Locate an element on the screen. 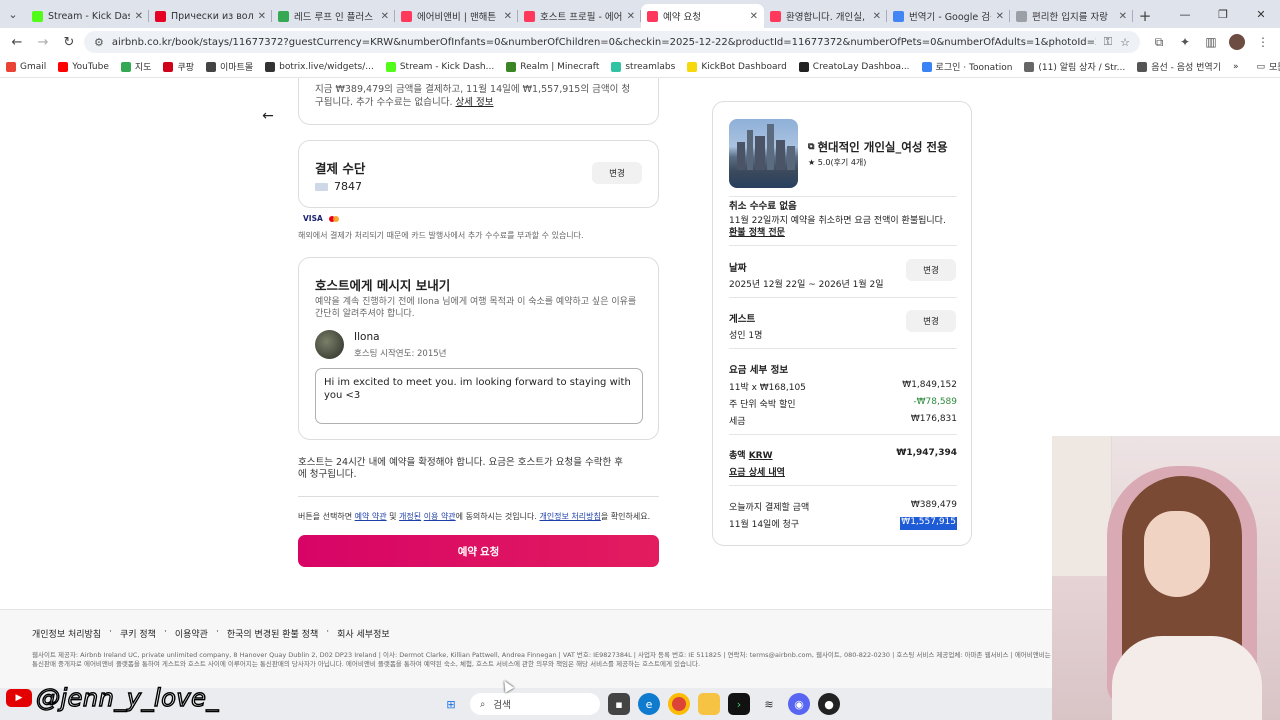  footer-link: 쿠키 정책 is located at coordinates (138, 633).